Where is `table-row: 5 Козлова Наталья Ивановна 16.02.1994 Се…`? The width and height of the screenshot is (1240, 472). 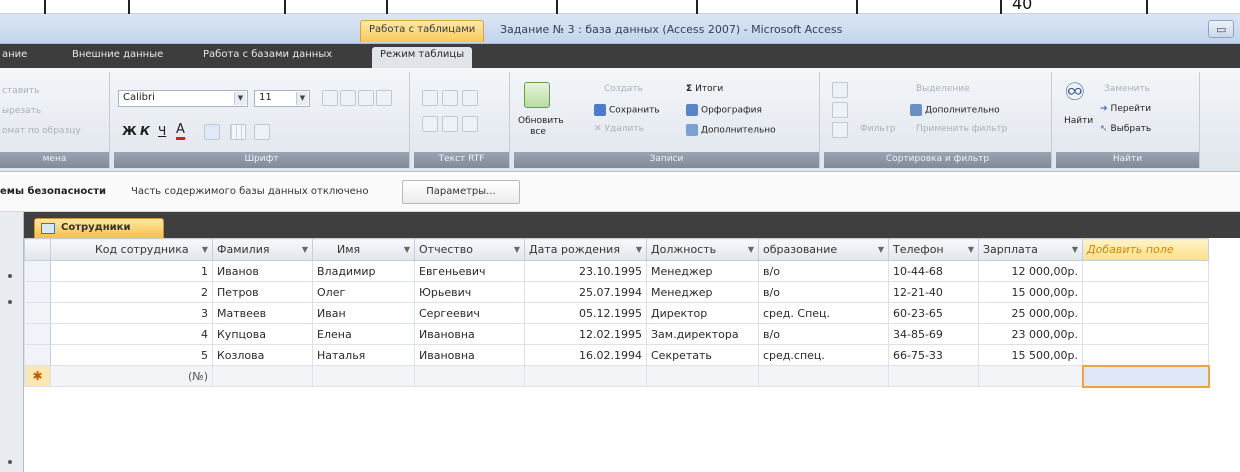 table-row: 5 Козлова Наталья Ивановна 16.02.1994 Се… is located at coordinates (616, 355).